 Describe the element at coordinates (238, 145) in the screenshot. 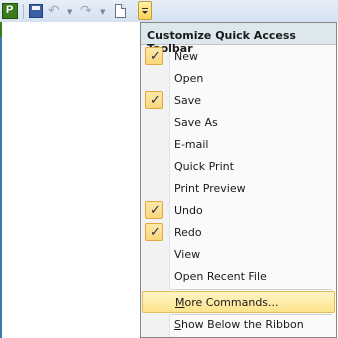

I see `menu-item-email: E-mail` at that location.